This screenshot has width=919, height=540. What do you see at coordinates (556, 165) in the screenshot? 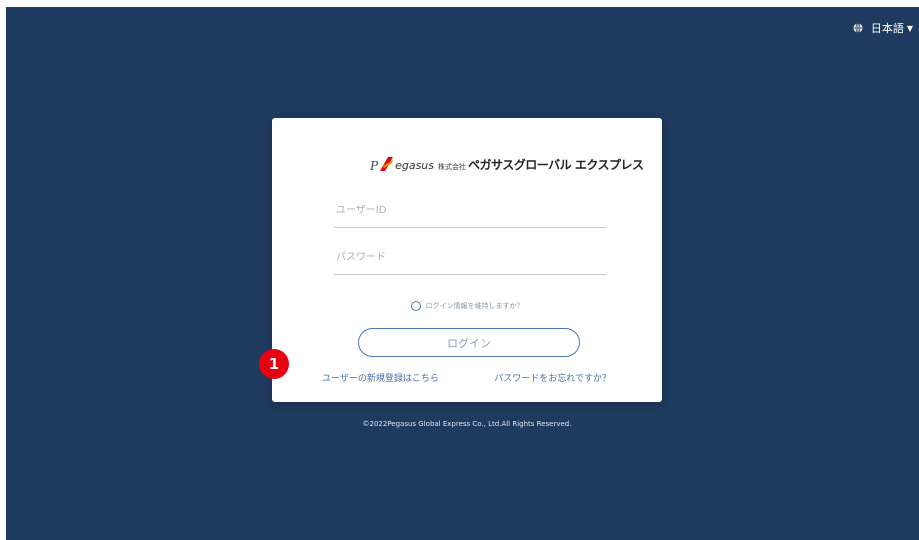
I see `logo-company-name: ペガサスグローバル エクスプレス` at bounding box center [556, 165].